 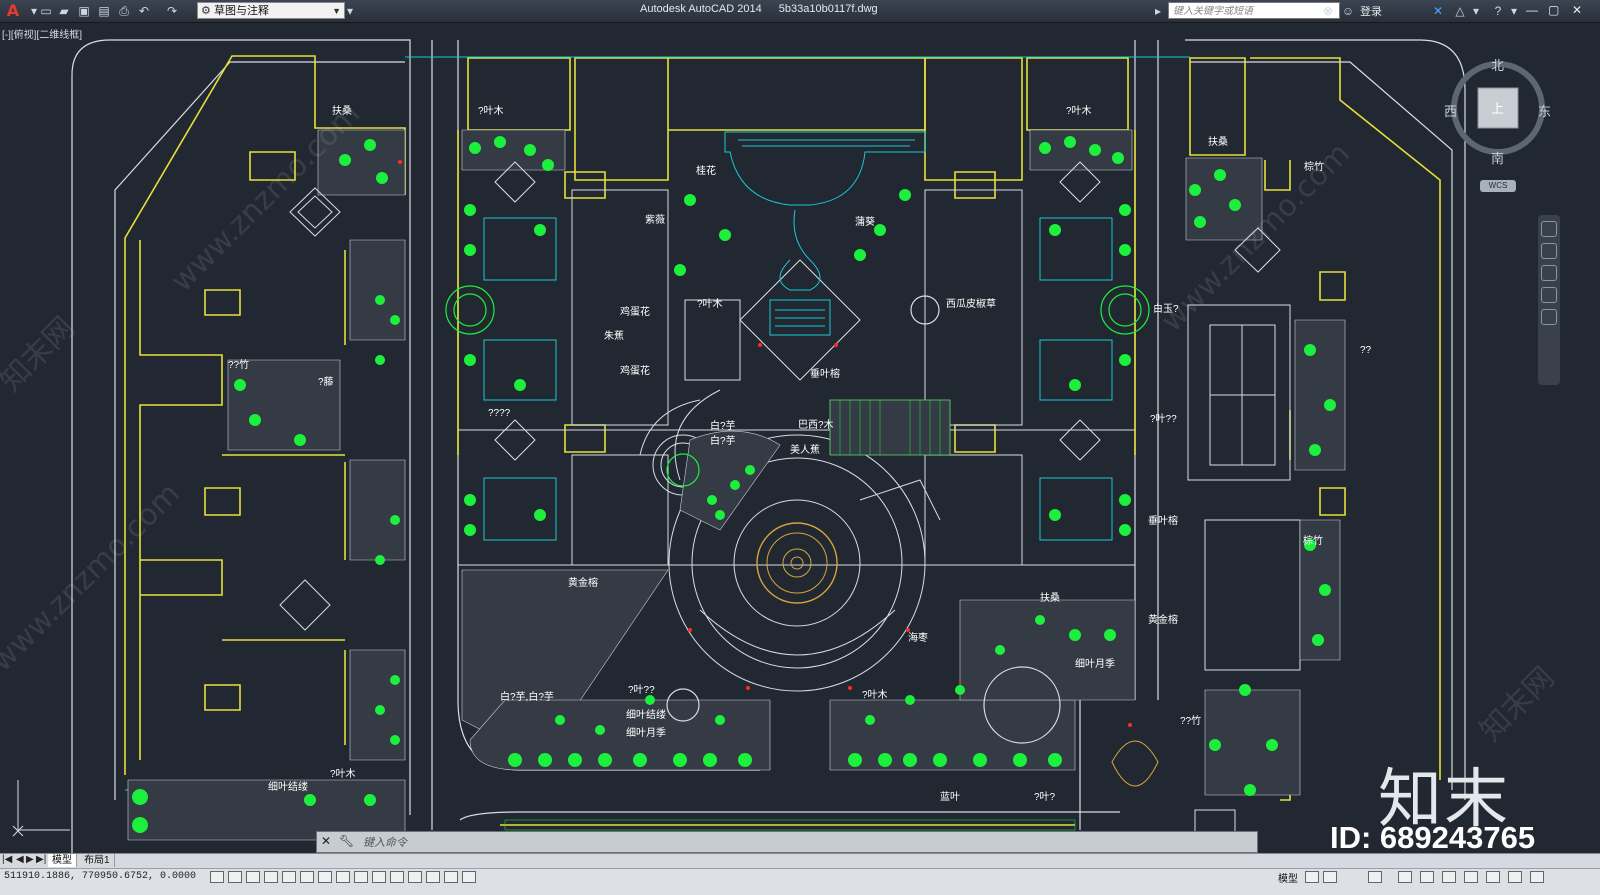 What do you see at coordinates (1312, 877) in the screenshot?
I see `quick-view-layouts-icon` at bounding box center [1312, 877].